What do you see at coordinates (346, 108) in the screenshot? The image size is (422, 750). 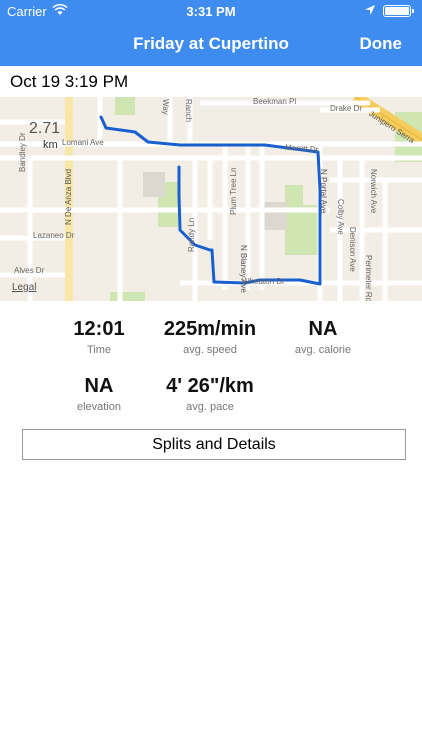 I see `street-label: Drake Dr` at bounding box center [346, 108].